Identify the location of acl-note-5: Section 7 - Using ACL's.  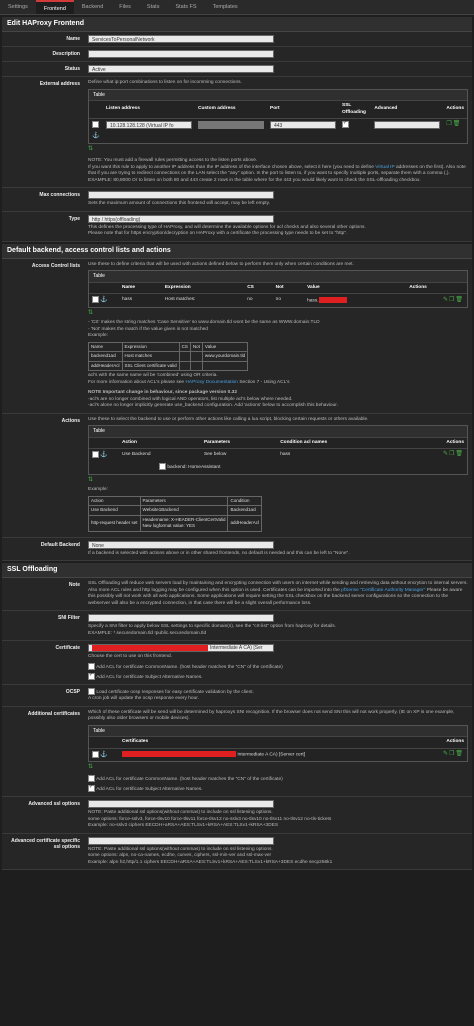
(264, 382).